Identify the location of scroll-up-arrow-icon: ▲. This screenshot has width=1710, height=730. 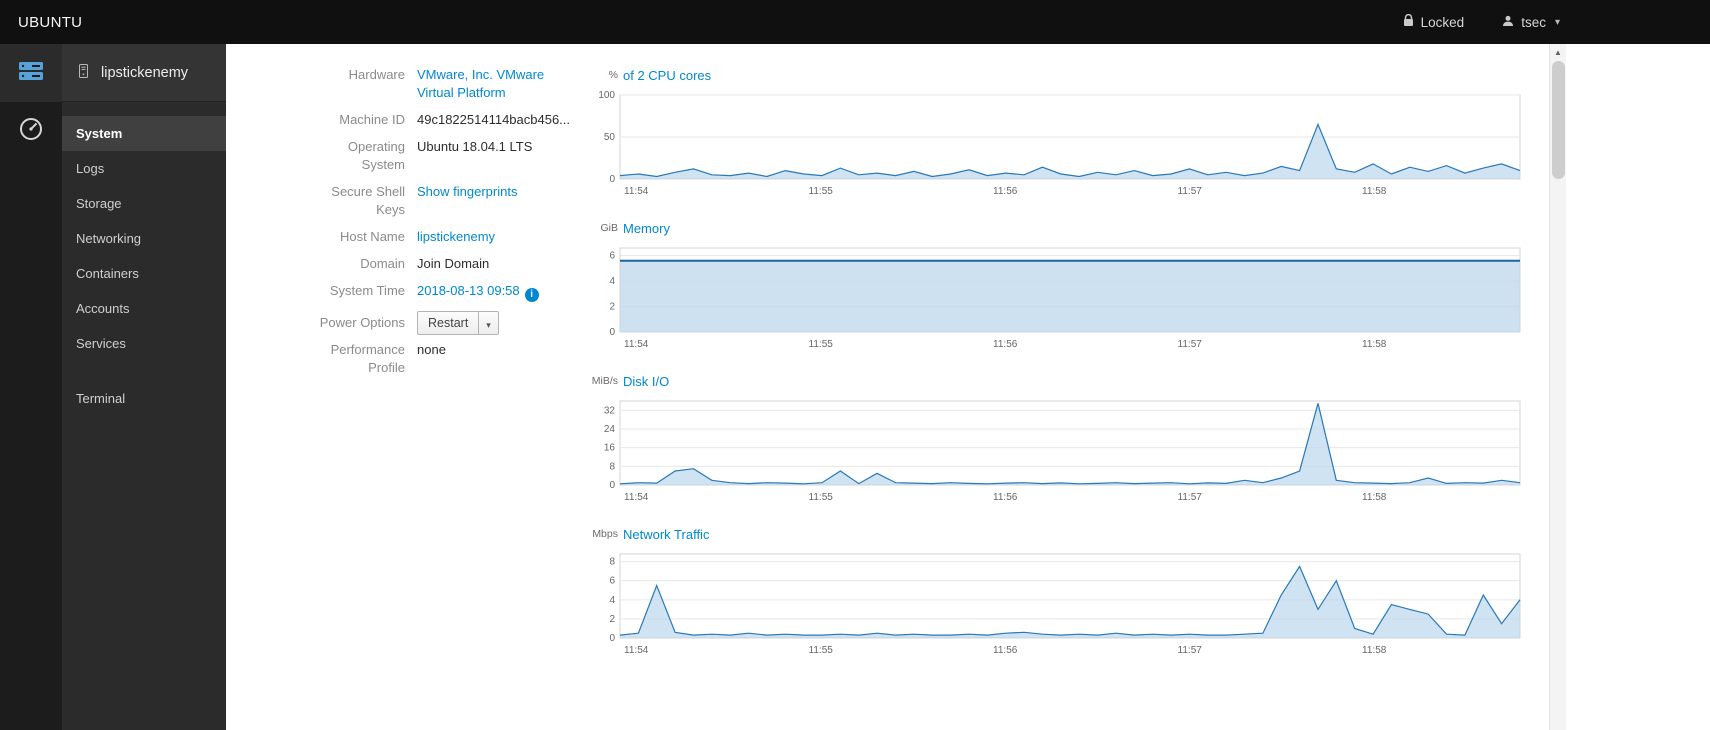
(1558, 52).